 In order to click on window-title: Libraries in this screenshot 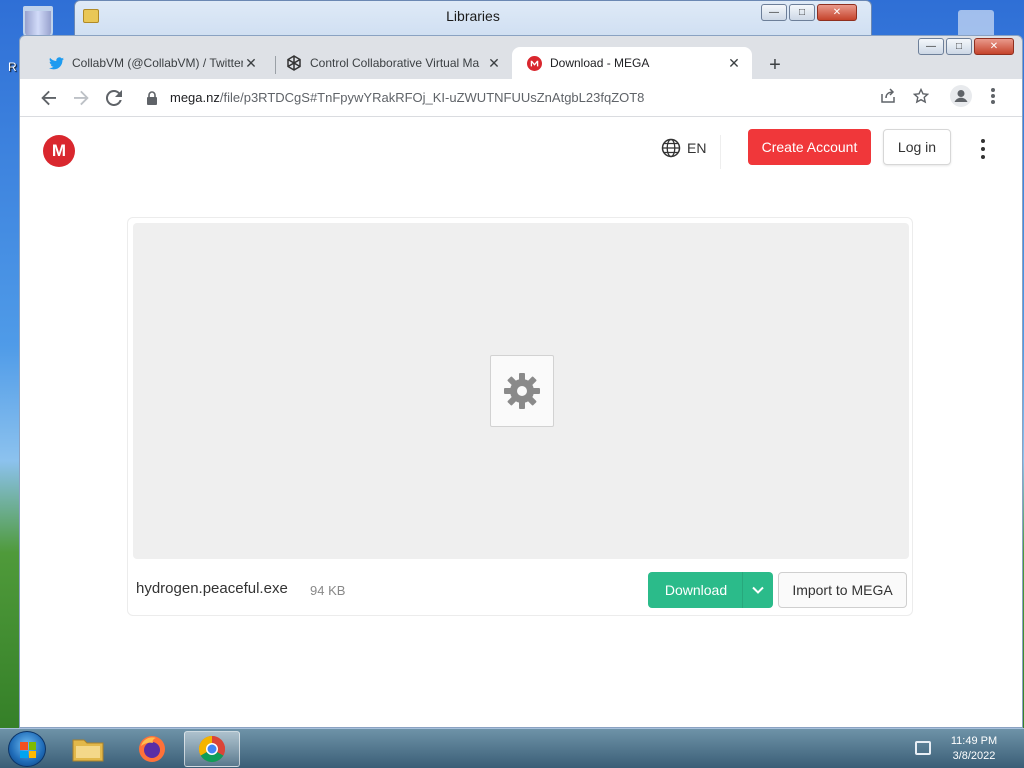, I will do `click(473, 16)`.